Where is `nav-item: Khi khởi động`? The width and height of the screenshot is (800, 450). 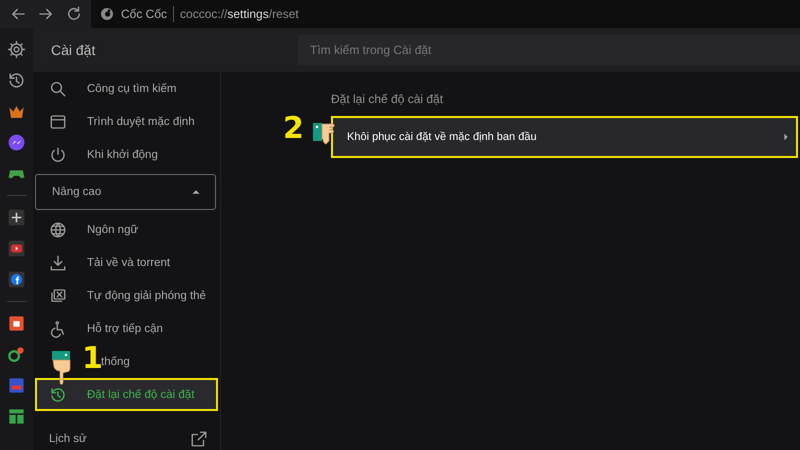
nav-item: Khi khởi động is located at coordinates (122, 154).